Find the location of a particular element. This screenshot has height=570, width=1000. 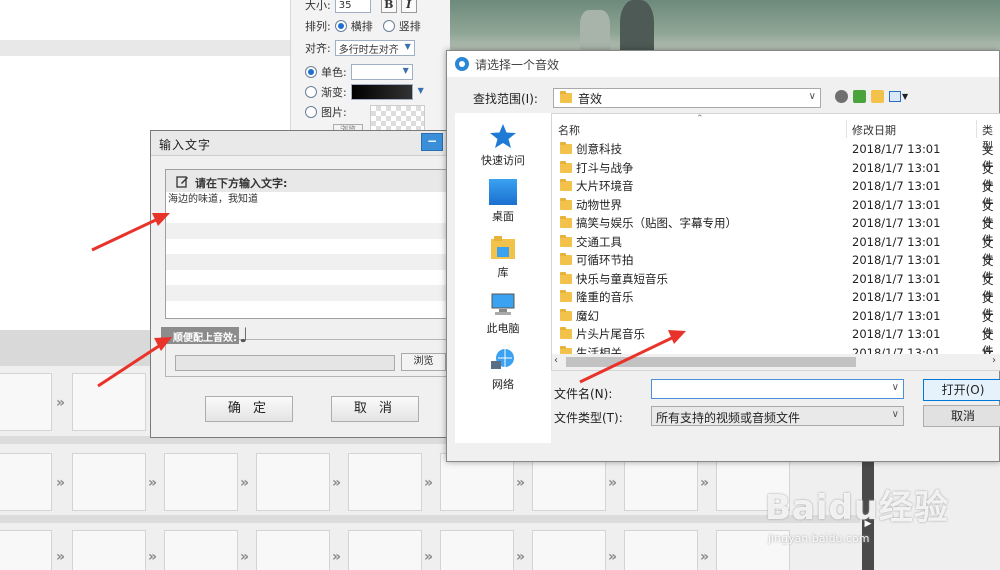

place-desktop: 桌面 is located at coordinates (503, 201).